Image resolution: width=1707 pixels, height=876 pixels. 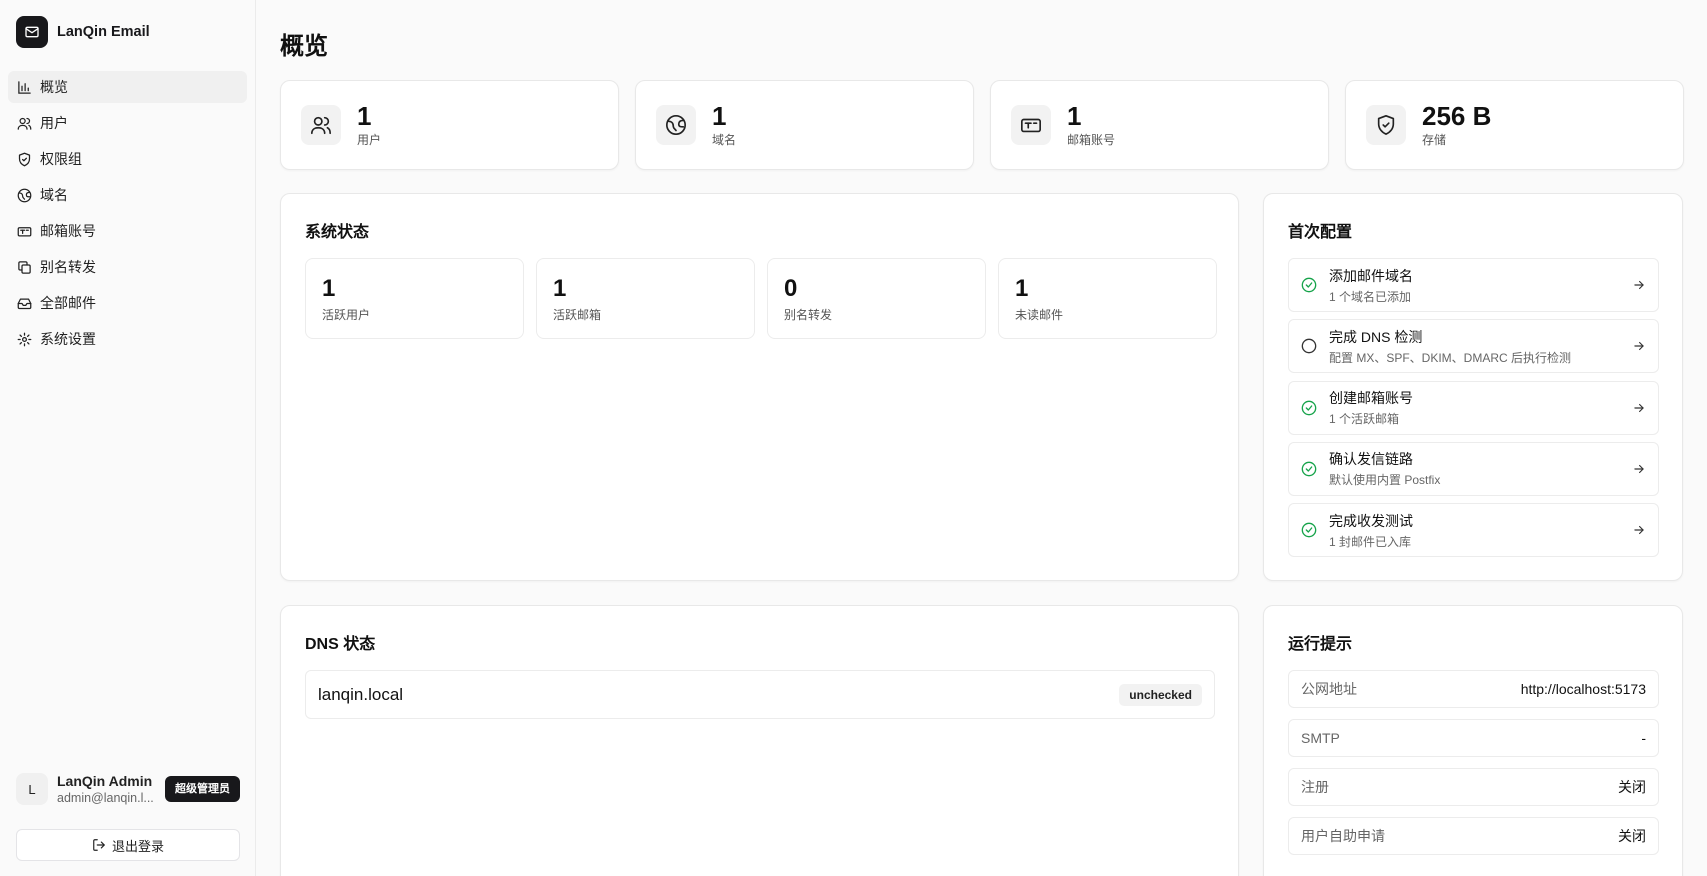 I want to click on stat-label: 存储, so click(x=1434, y=140).